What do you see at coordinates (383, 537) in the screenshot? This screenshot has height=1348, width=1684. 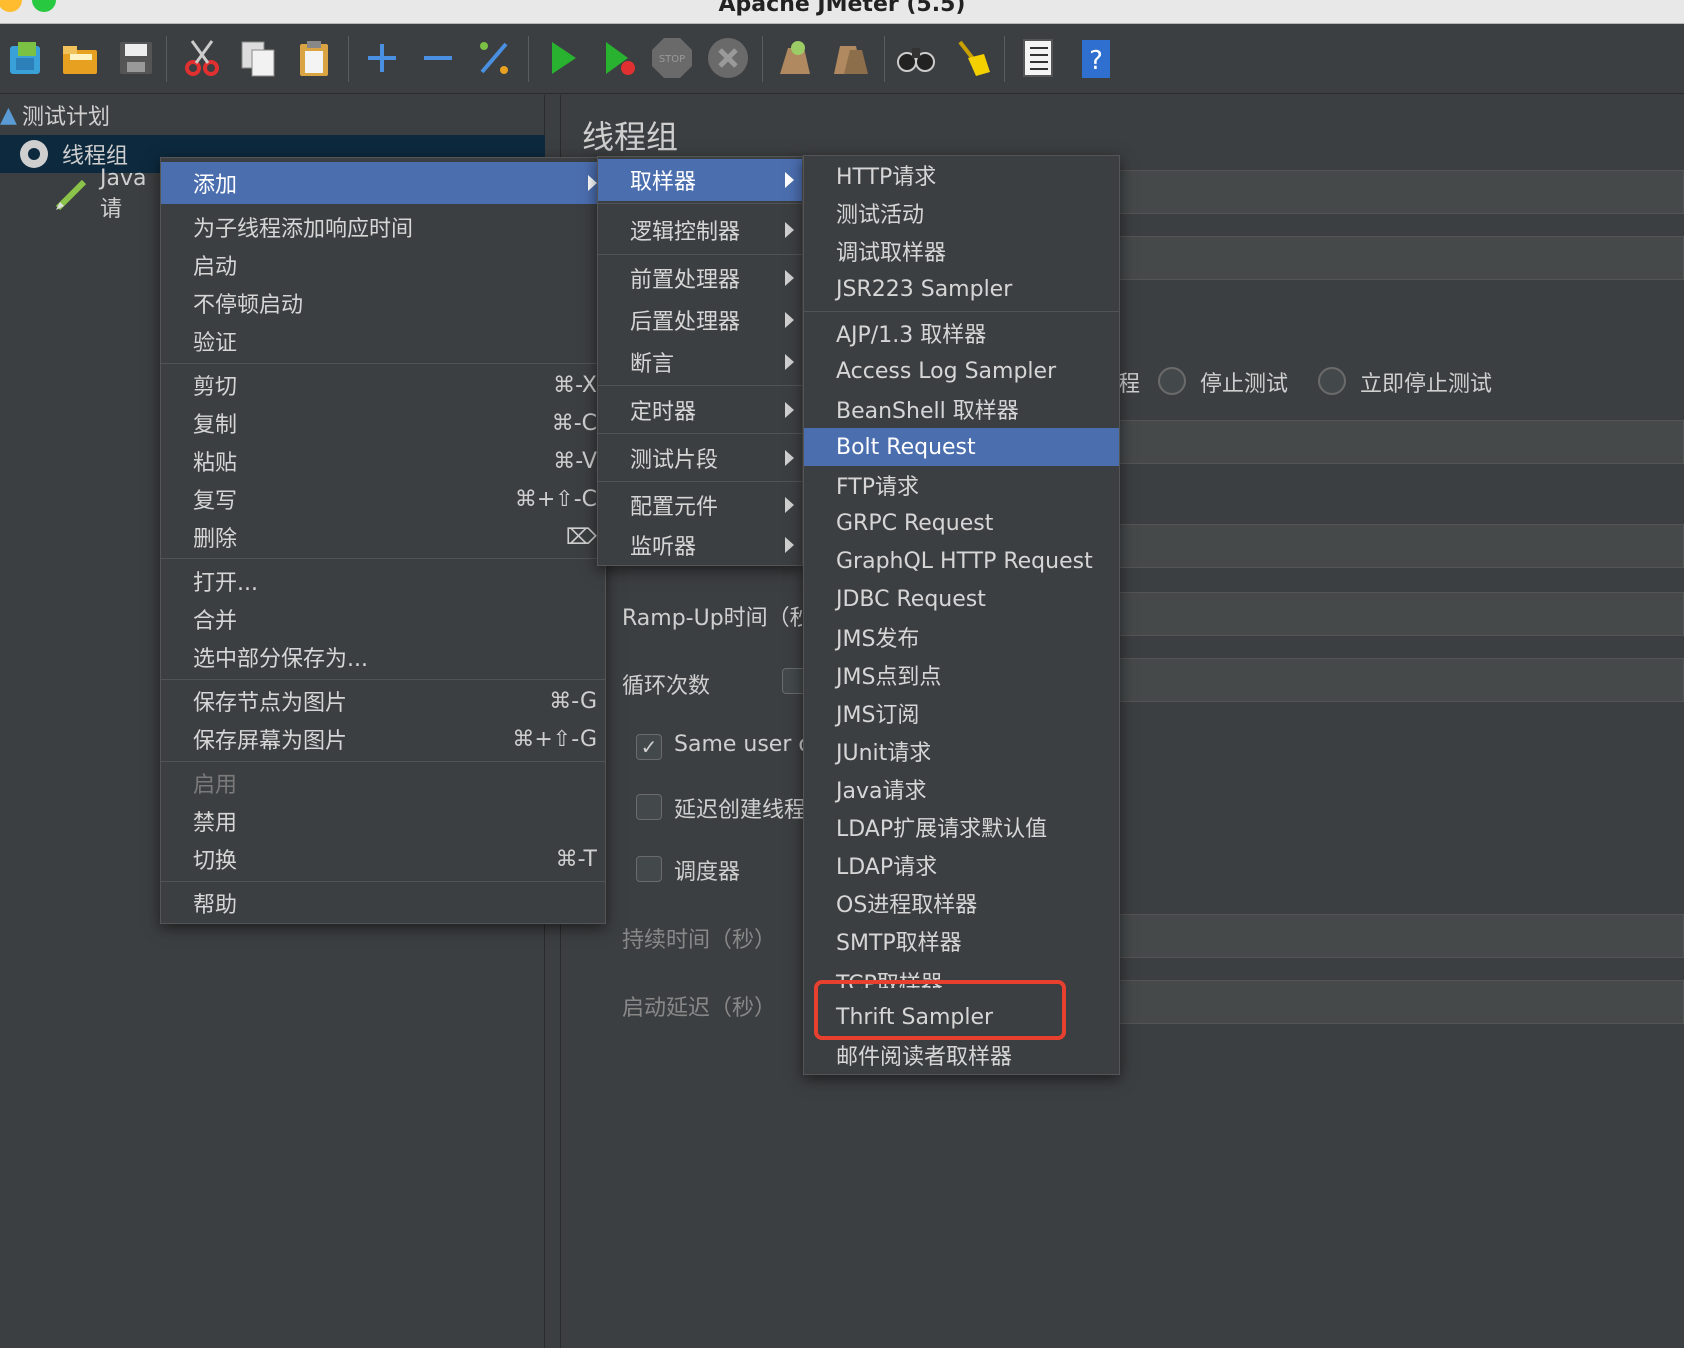 I see `menu-item-delete: 删除 ⌦` at bounding box center [383, 537].